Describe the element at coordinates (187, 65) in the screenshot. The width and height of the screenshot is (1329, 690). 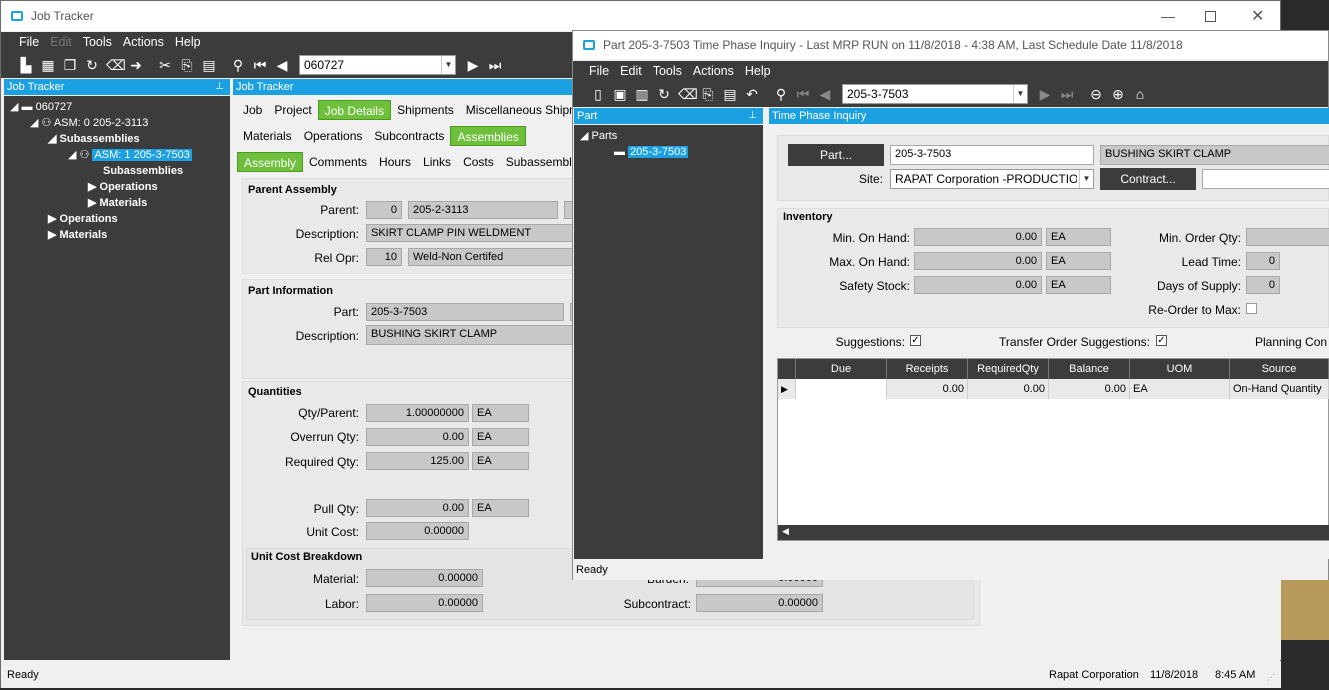
I see `copy2-icon: ⎘` at that location.